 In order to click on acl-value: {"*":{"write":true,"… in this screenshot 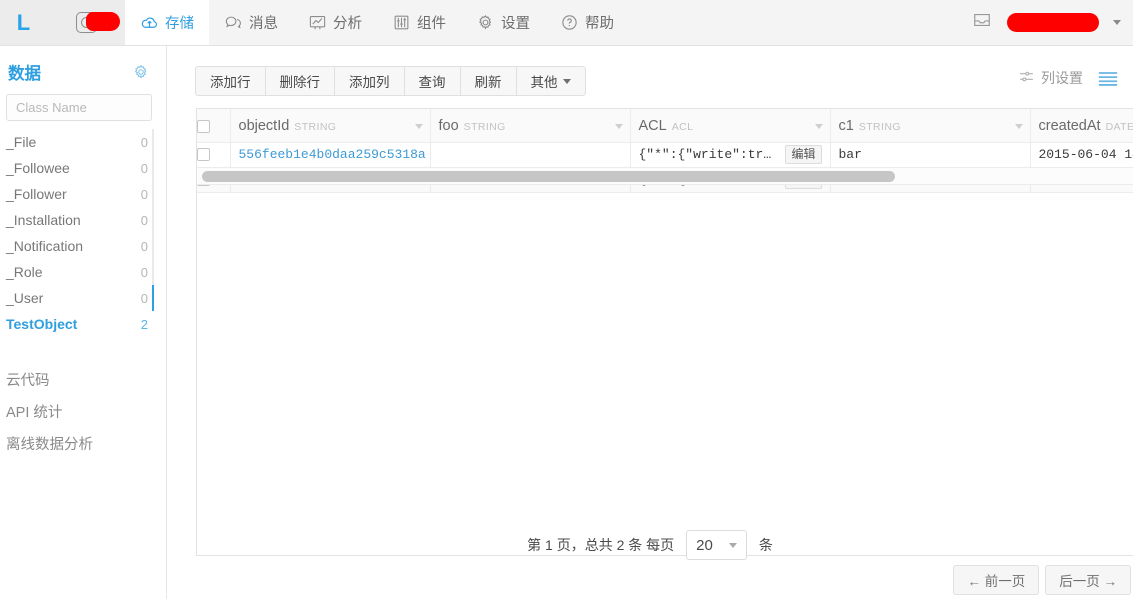, I will do `click(708, 154)`.